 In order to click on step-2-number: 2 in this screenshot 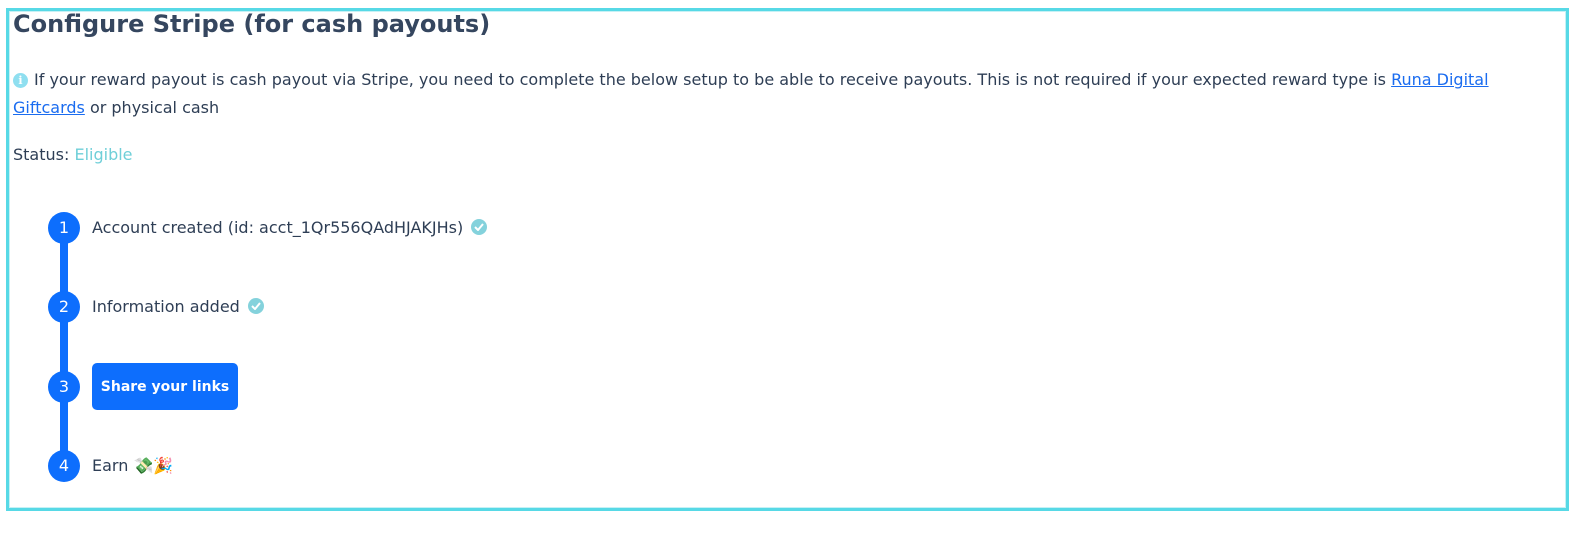, I will do `click(64, 307)`.